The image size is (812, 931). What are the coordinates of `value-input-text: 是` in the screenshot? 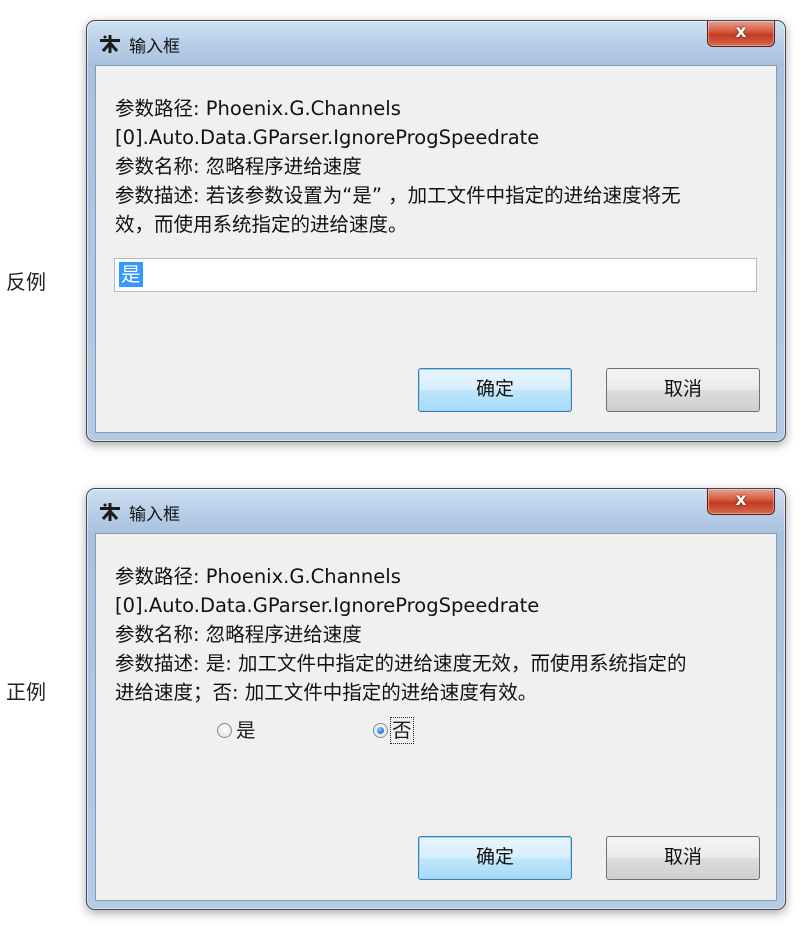 It's located at (131, 274).